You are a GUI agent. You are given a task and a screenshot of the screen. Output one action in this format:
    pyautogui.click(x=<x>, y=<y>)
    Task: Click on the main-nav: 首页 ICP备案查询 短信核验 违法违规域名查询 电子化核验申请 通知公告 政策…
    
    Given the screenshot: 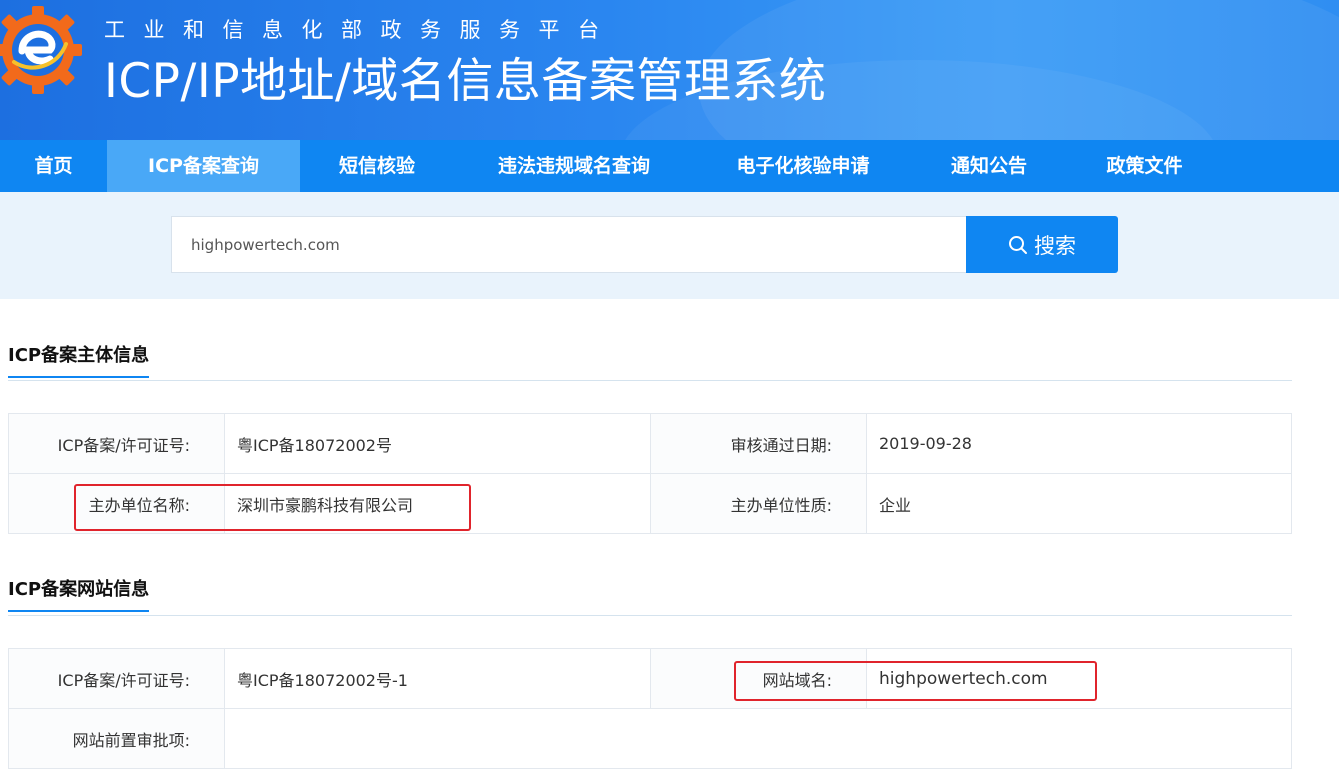 What is the action you would take?
    pyautogui.click(x=669, y=166)
    